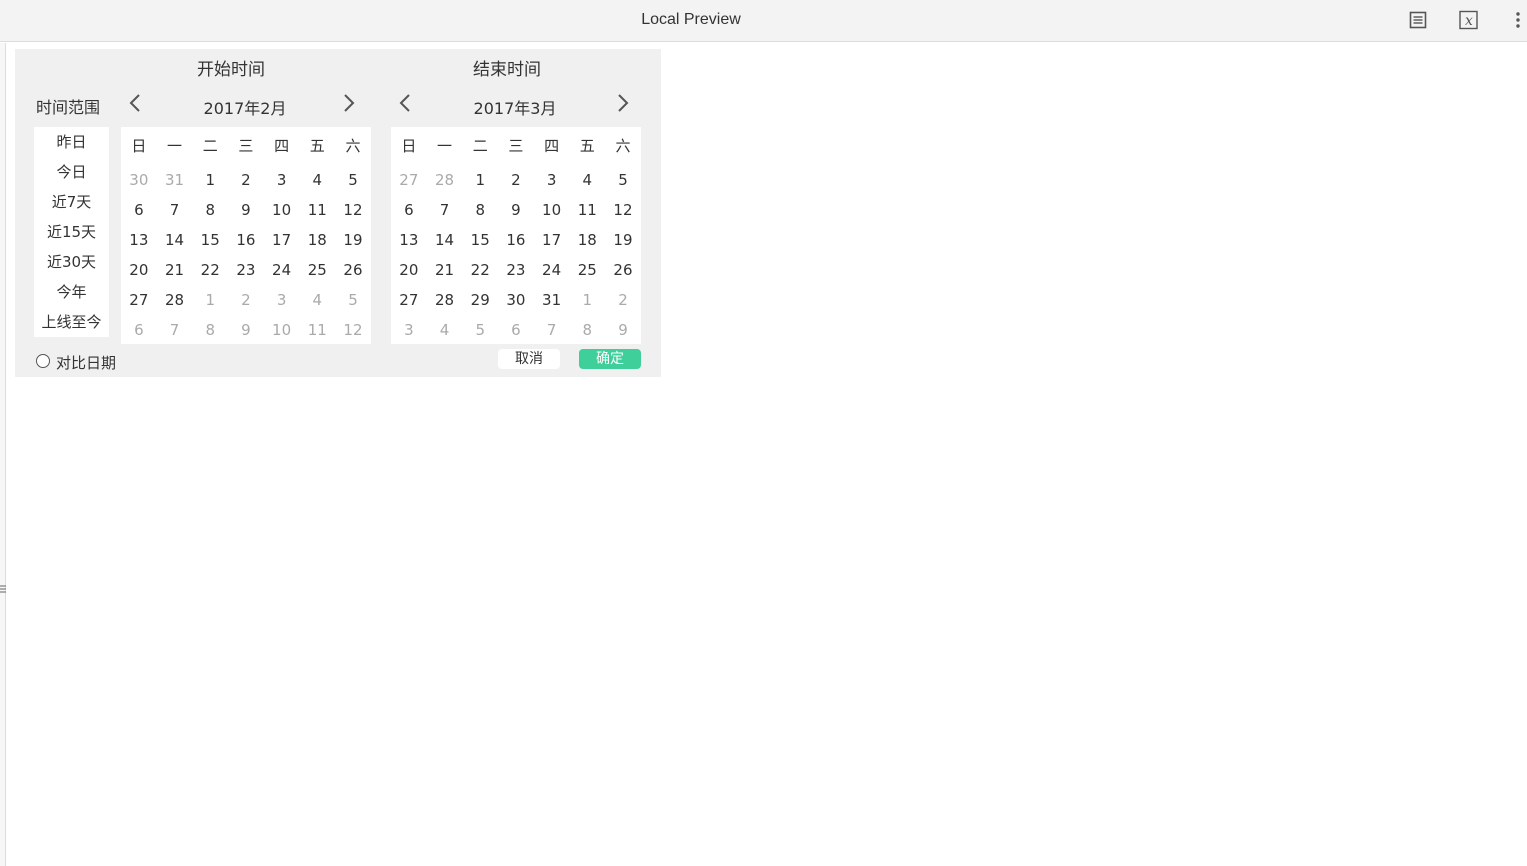  What do you see at coordinates (409, 180) in the screenshot?
I see `calendar-day-adjacent-month: 27` at bounding box center [409, 180].